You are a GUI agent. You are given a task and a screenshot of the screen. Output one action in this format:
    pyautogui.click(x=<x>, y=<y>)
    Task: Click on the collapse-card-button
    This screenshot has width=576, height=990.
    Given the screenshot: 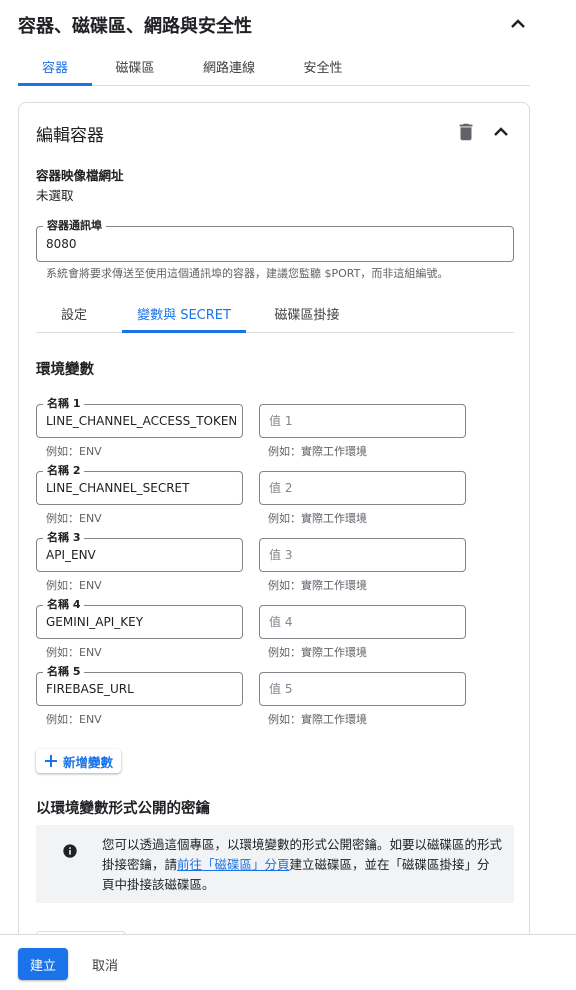 What is the action you would take?
    pyautogui.click(x=501, y=132)
    